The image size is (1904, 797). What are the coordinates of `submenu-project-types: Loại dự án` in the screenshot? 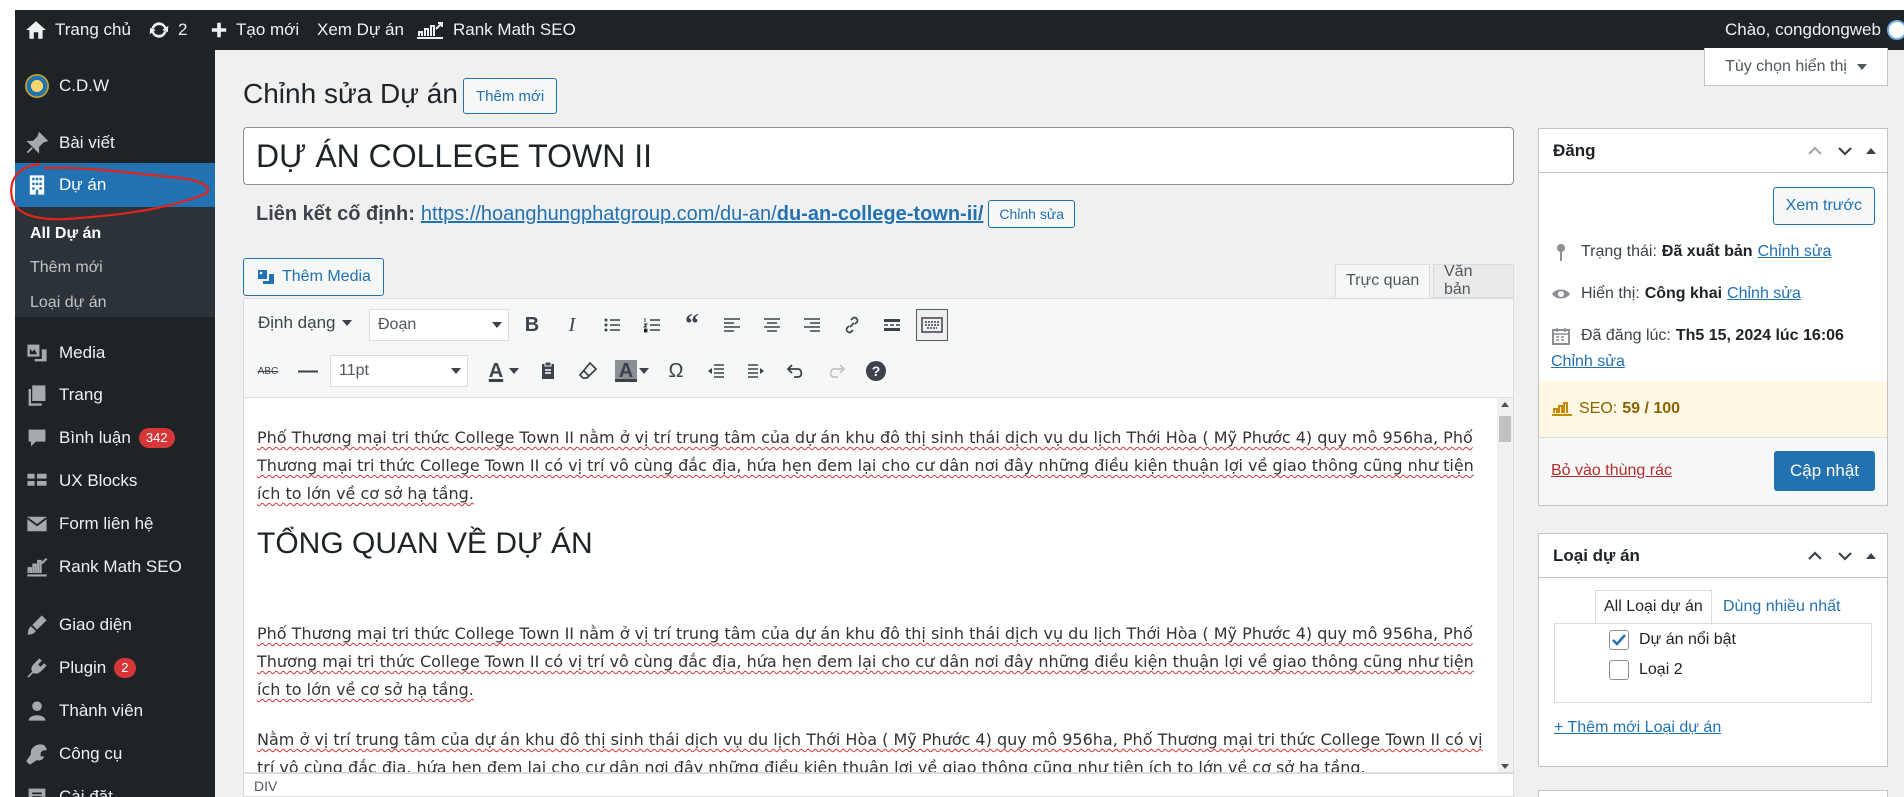 It's located at (68, 303).